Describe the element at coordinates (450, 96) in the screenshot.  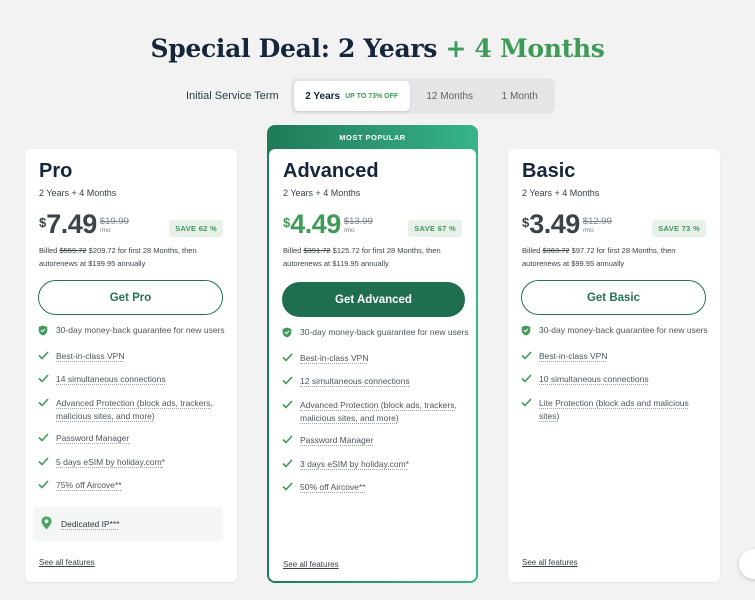
I see `term-option-12-months: 12 Months` at that location.